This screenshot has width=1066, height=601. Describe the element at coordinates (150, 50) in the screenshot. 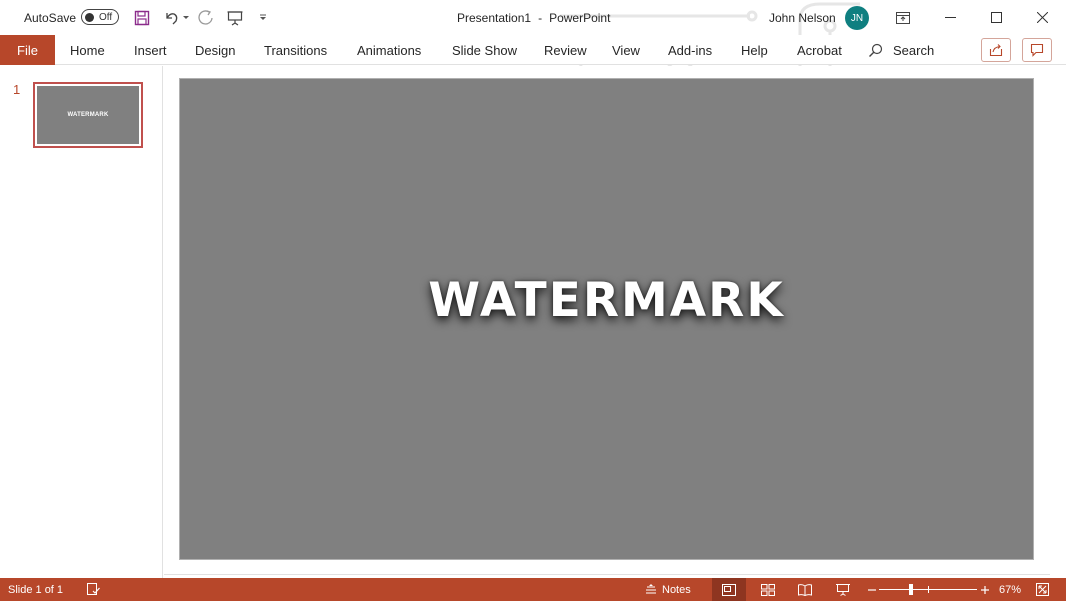

I see `tab-insert: Insert` at that location.